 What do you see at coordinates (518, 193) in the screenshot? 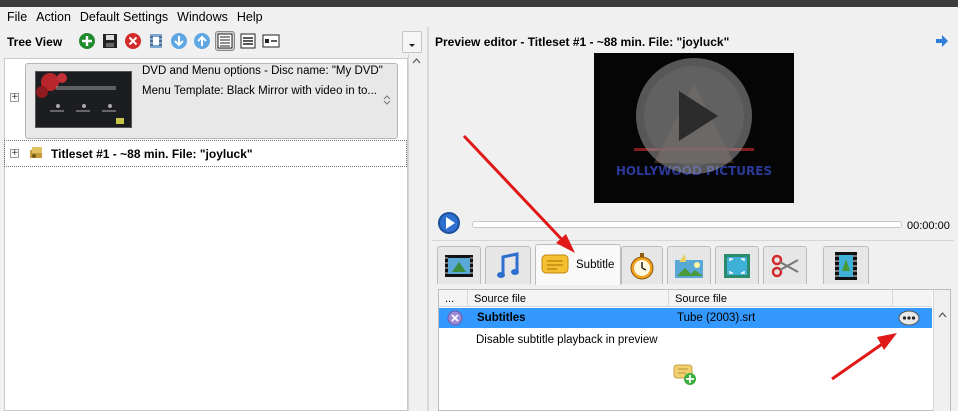
I see `arrow-to-subtitle-tab` at bounding box center [518, 193].